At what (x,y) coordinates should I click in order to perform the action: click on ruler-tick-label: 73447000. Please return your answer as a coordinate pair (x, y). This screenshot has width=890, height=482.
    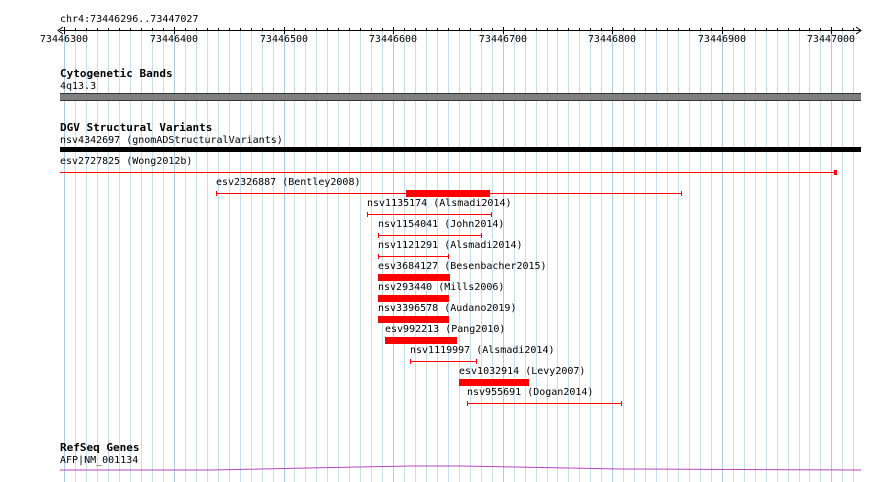
    Looking at the image, I should click on (831, 39).